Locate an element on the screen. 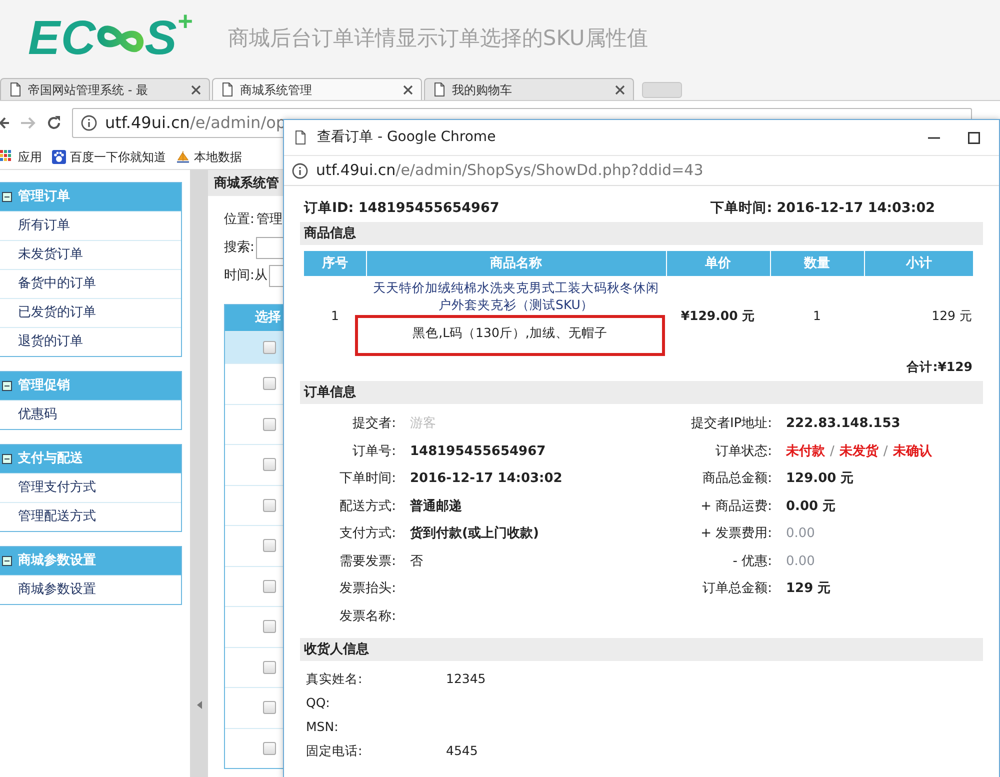 This screenshot has height=777, width=1000. section-header: 商品信息 is located at coordinates (641, 234).